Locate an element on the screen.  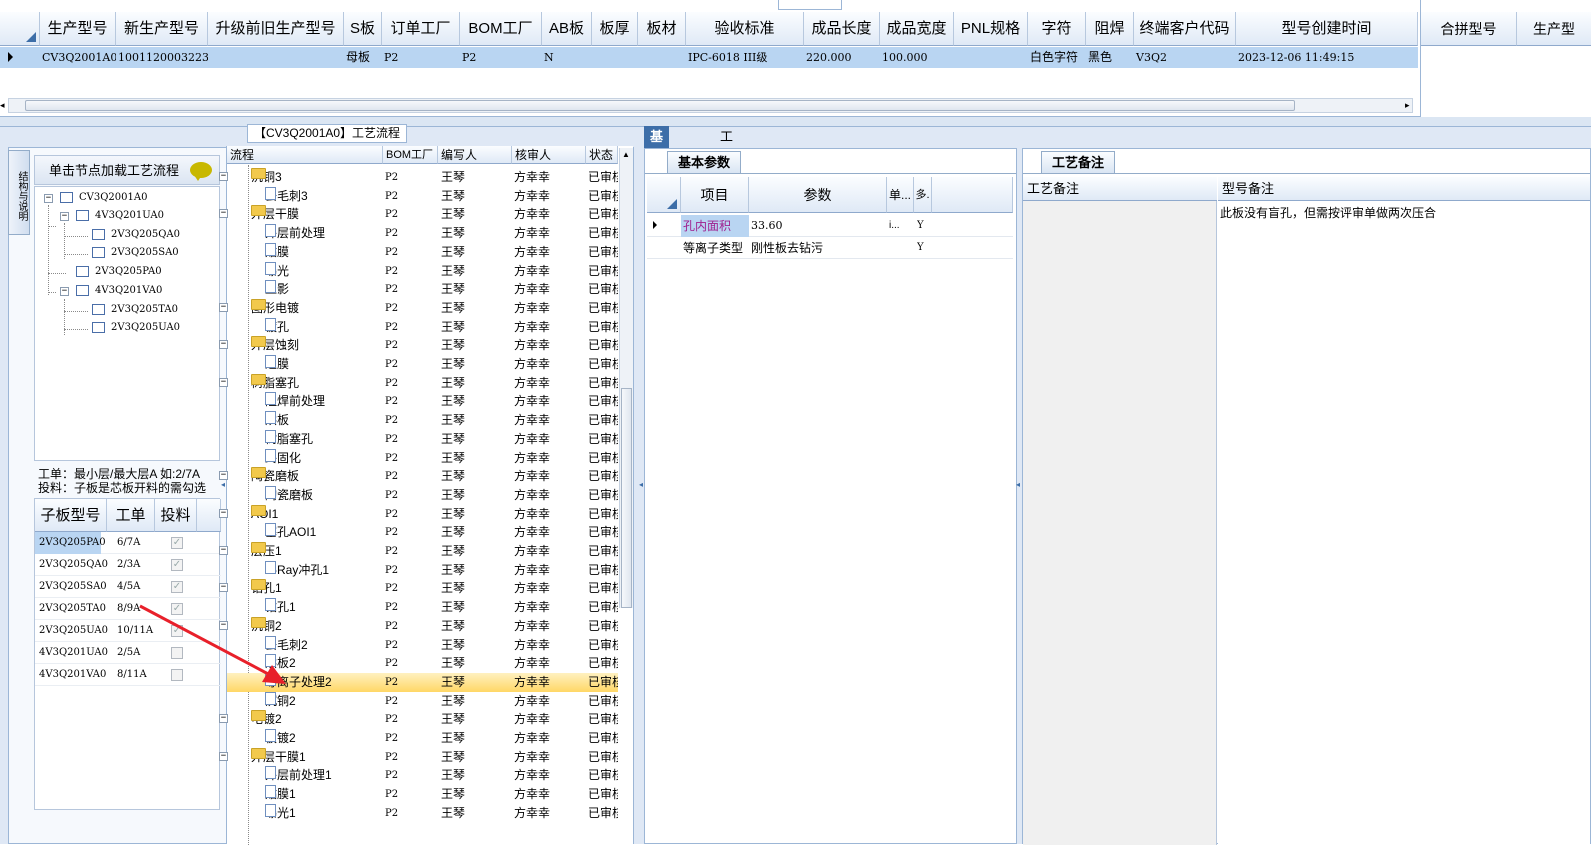
process-remark-box: 工艺备注 is located at coordinates (1120, 511).